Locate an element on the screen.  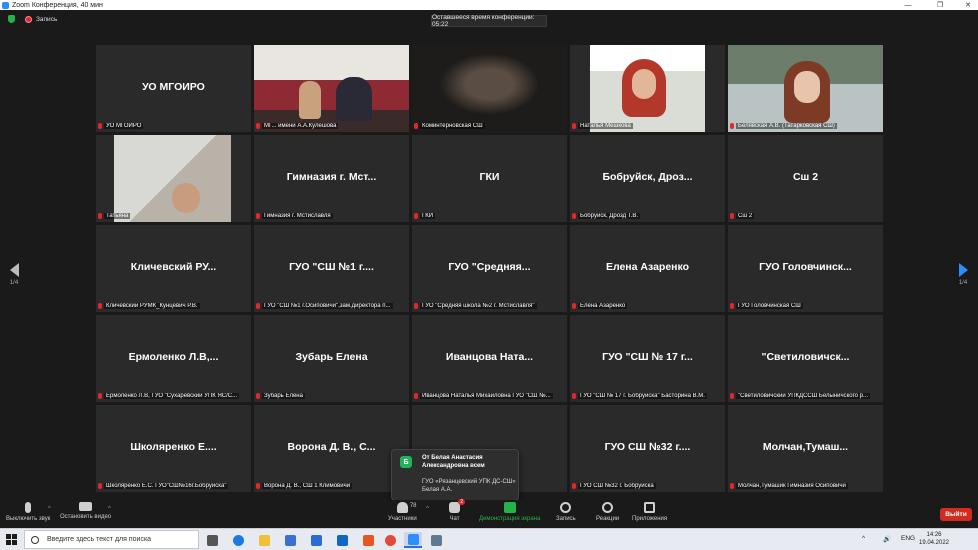
participant-tile: МГ... имени А.А.Кулешова is located at coordinates (331, 88).